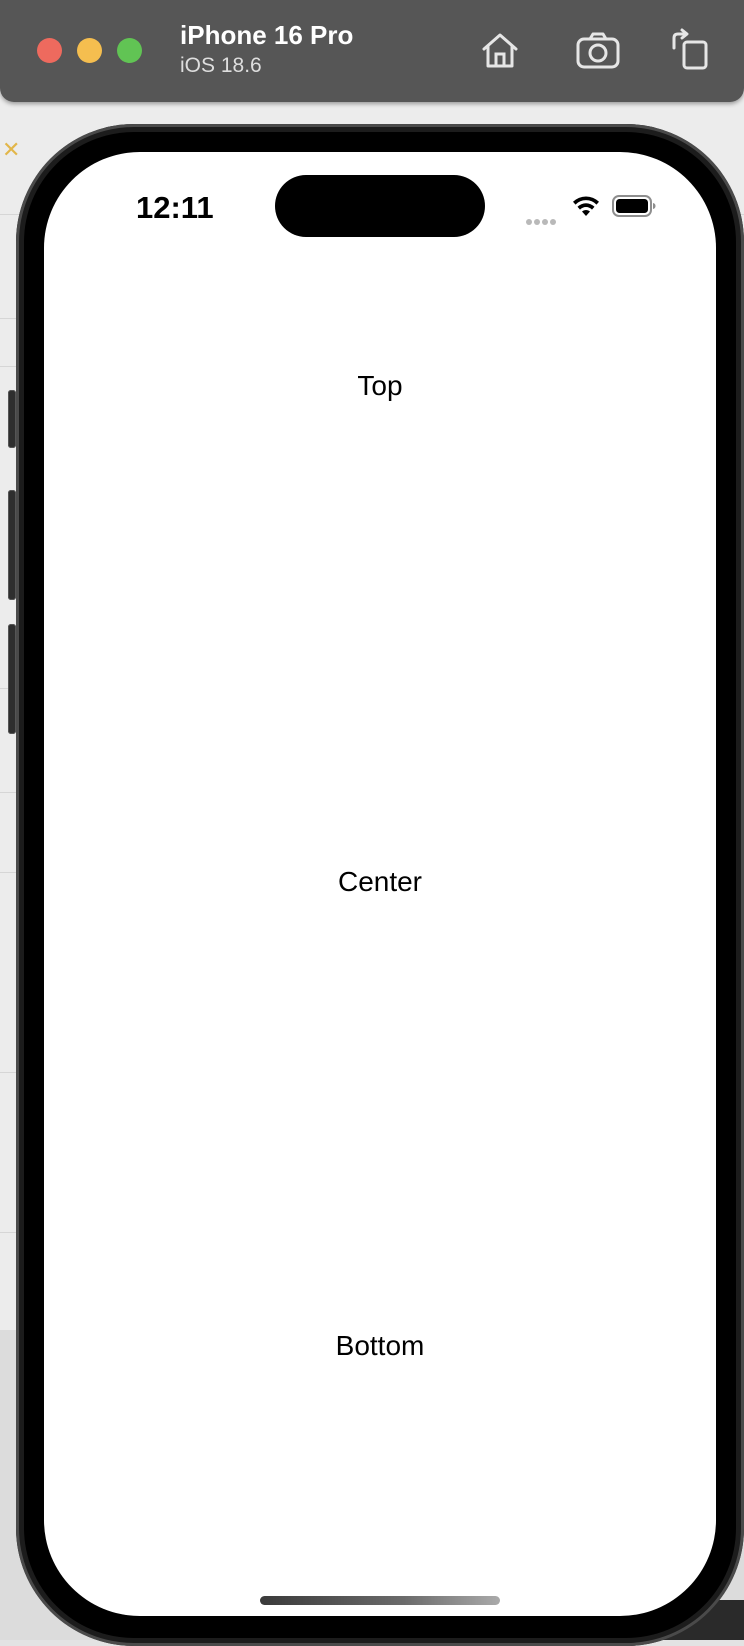 The width and height of the screenshot is (744, 1646). I want to click on window-zoom-button, so click(129, 50).